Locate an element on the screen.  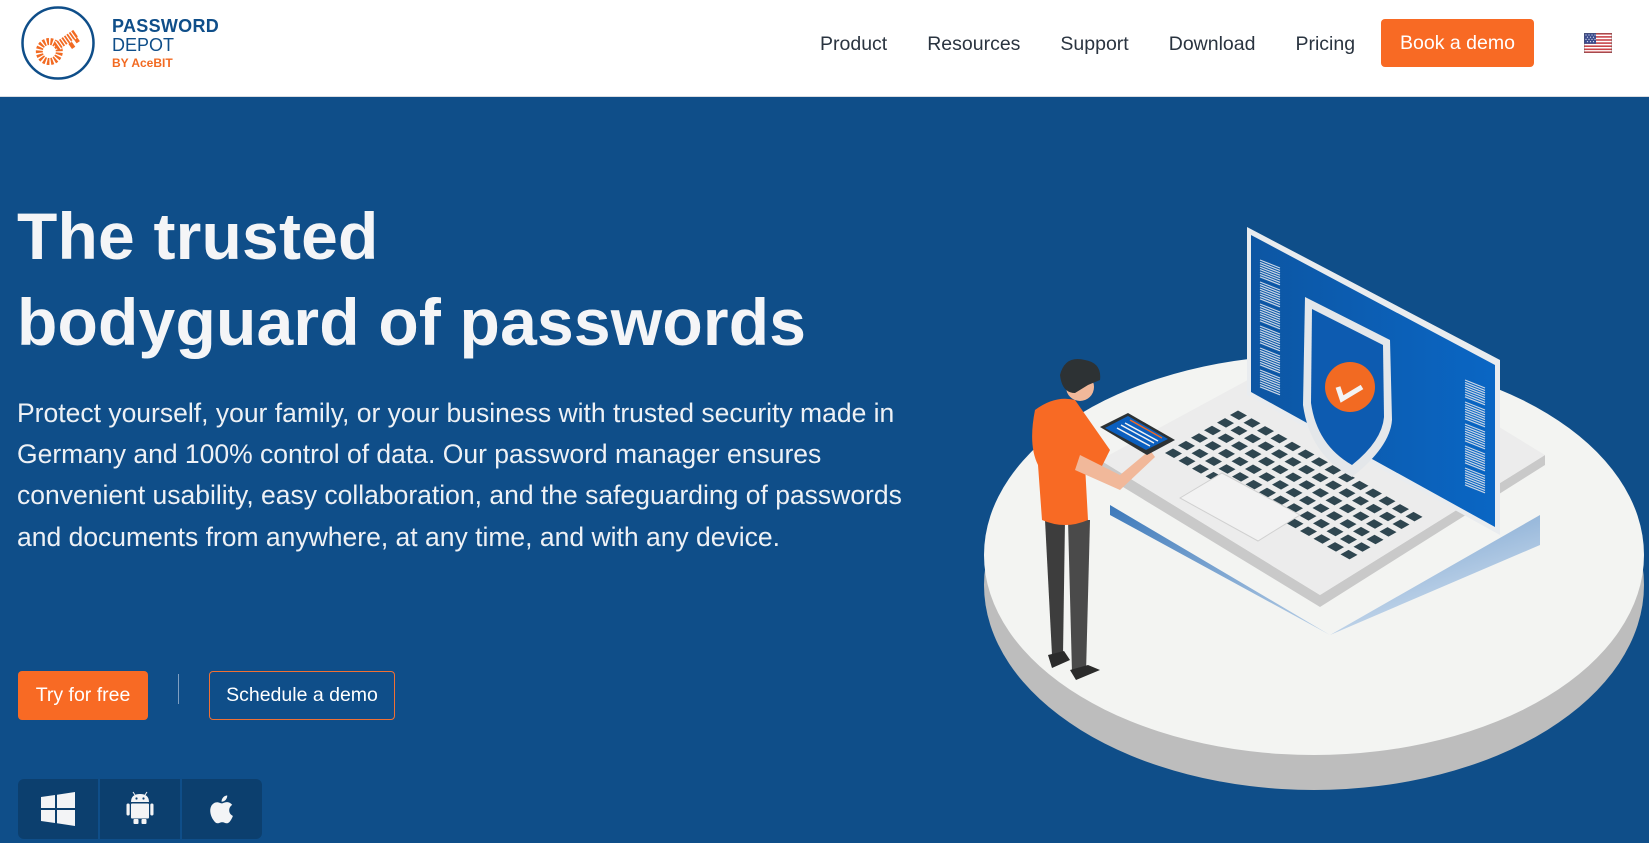
button-divider is located at coordinates (178, 689).